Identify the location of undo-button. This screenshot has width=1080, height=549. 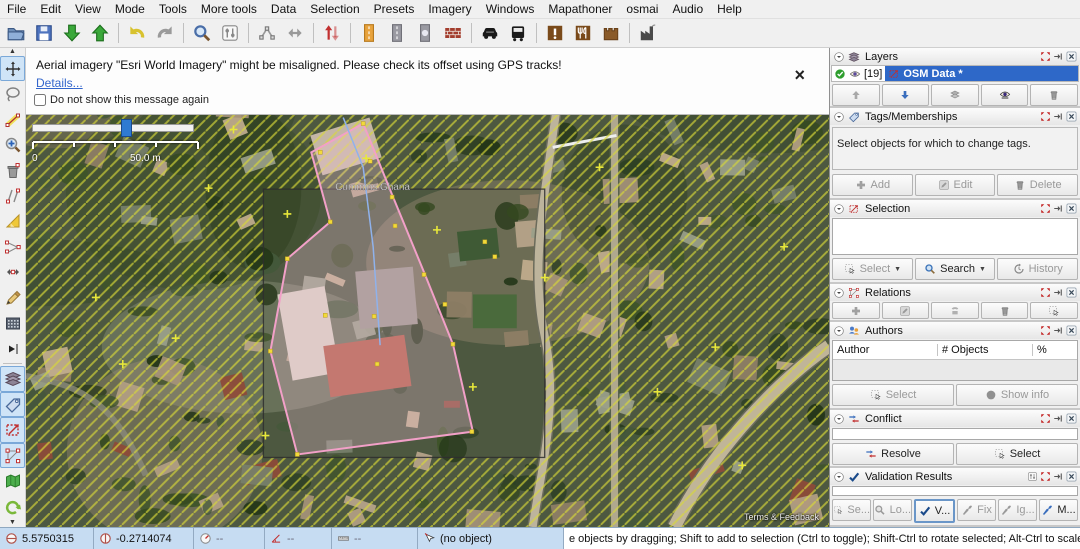
(137, 33).